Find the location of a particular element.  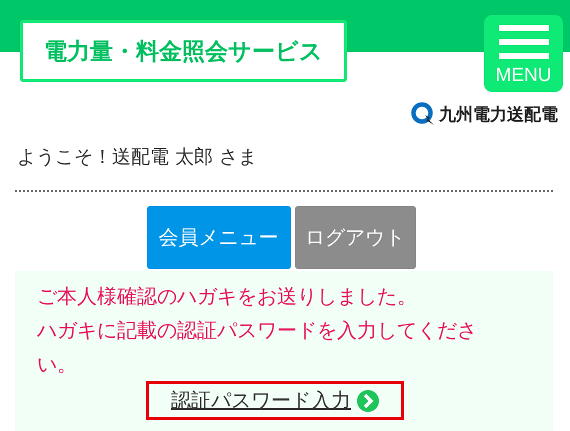

welcome-text: ようこそ！送配電 太郎 さま is located at coordinates (137, 157).